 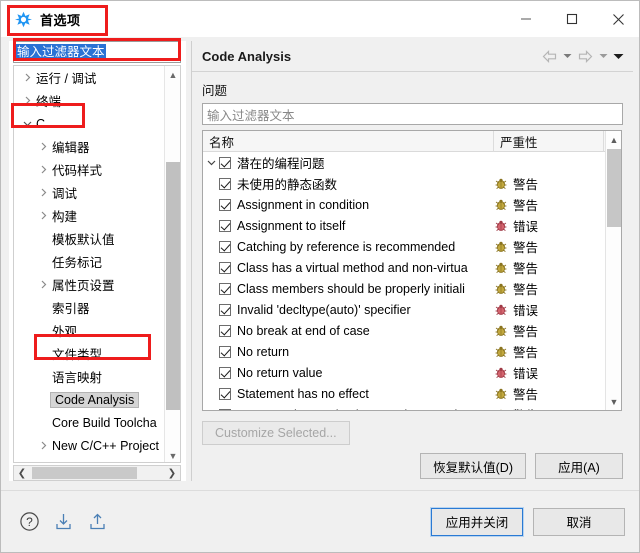 What do you see at coordinates (404, 225) in the screenshot?
I see `table-row: Assignment to itself 错误` at bounding box center [404, 225].